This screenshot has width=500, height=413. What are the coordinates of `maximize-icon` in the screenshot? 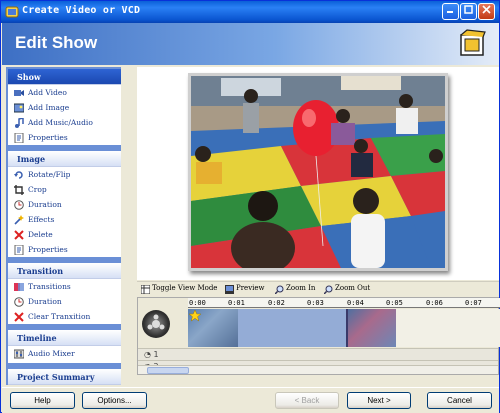 It's located at (468, 9).